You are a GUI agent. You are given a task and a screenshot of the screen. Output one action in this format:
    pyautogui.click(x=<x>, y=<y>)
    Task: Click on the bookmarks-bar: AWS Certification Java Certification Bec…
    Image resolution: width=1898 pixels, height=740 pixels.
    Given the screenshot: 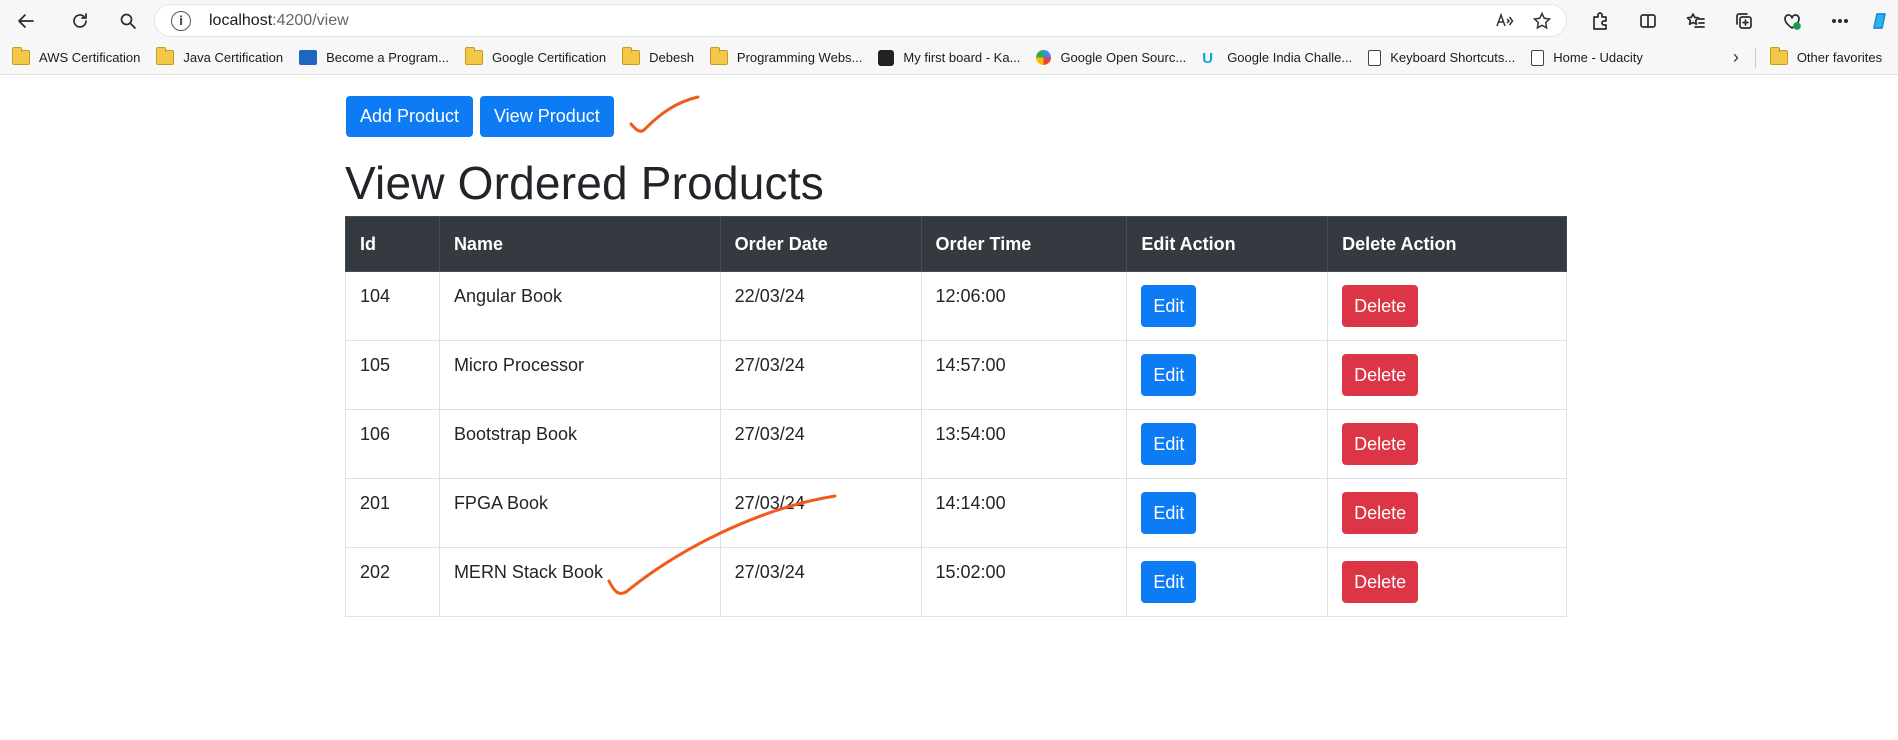 What is the action you would take?
    pyautogui.click(x=949, y=58)
    